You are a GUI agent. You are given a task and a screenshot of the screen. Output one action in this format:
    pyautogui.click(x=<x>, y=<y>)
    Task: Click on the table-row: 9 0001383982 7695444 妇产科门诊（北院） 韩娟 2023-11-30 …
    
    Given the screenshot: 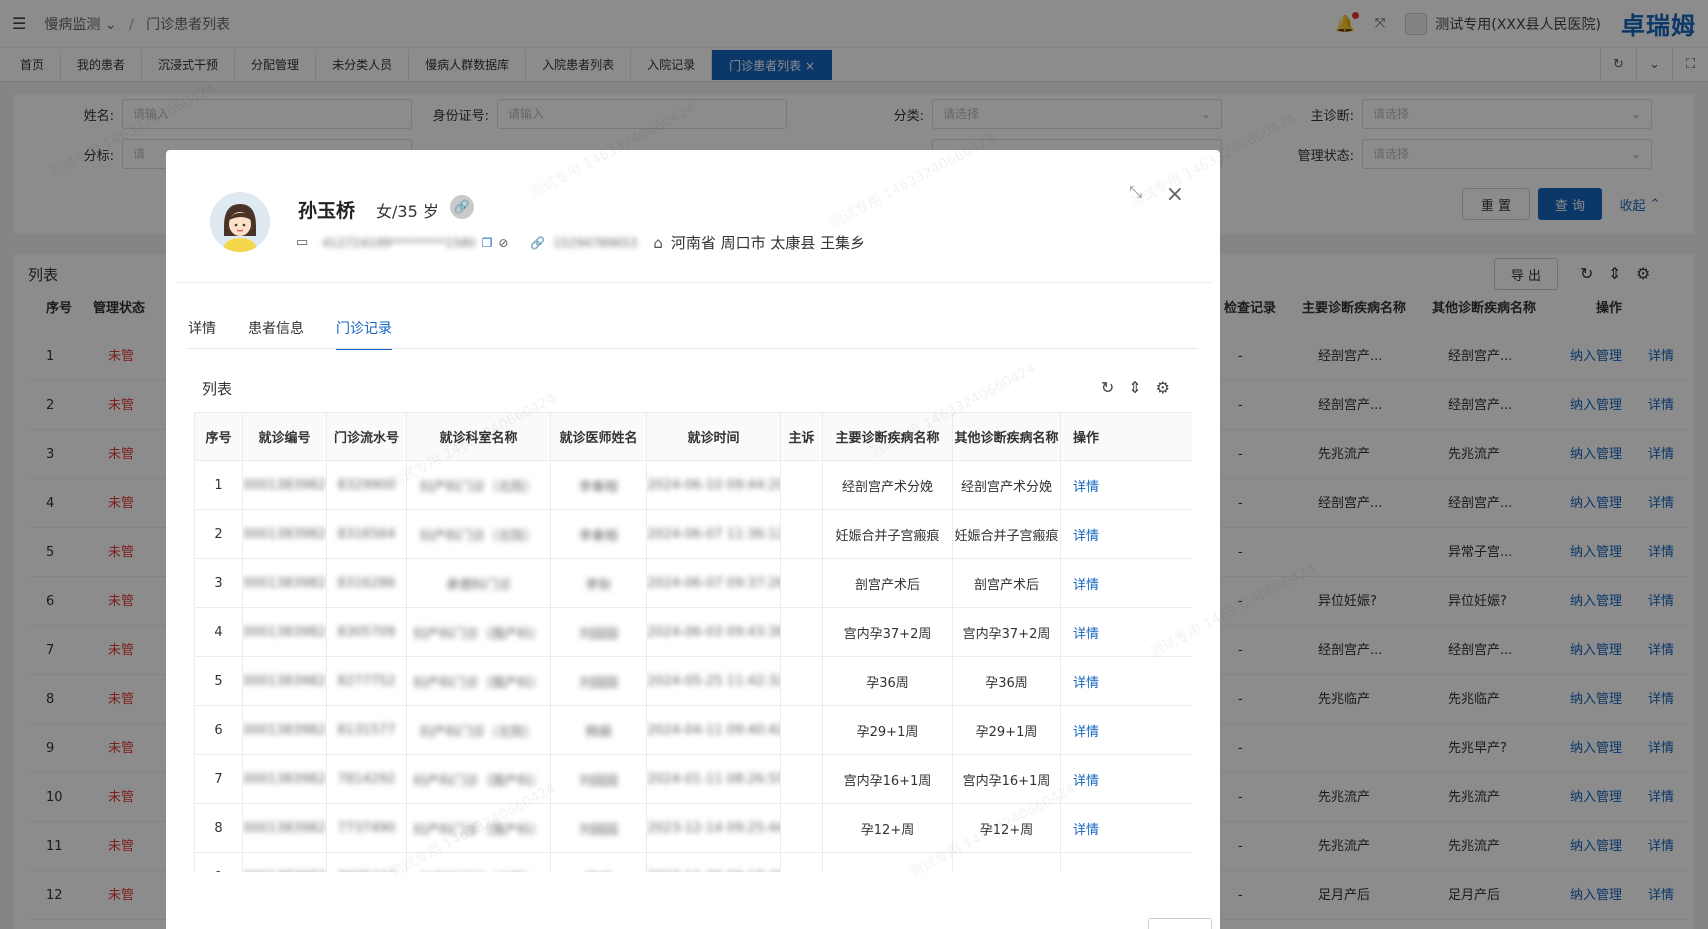 What is the action you would take?
    pyautogui.click(x=693, y=862)
    